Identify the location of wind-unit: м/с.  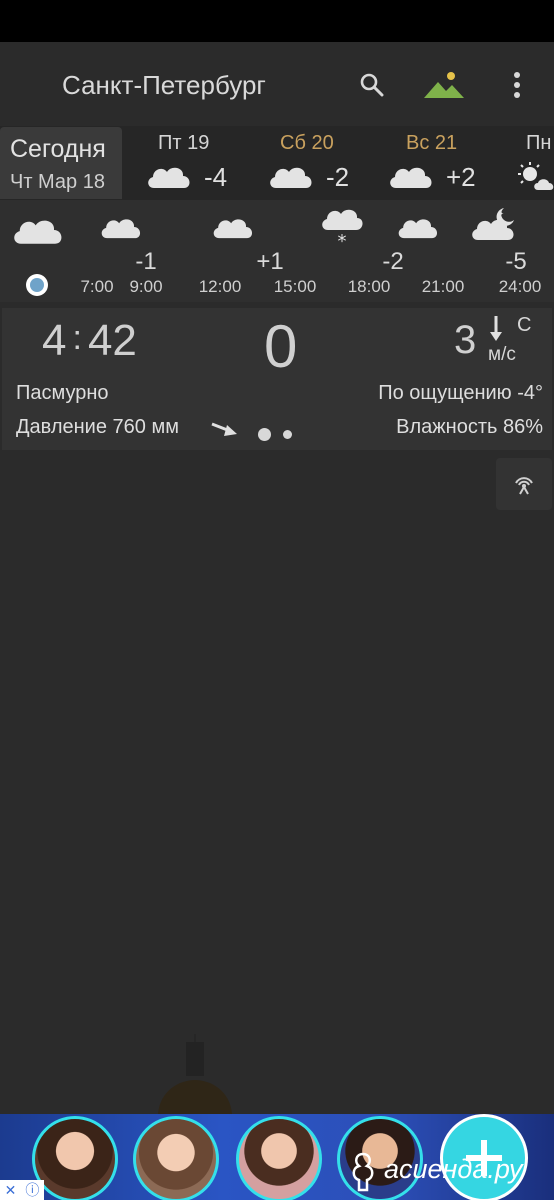
(502, 354).